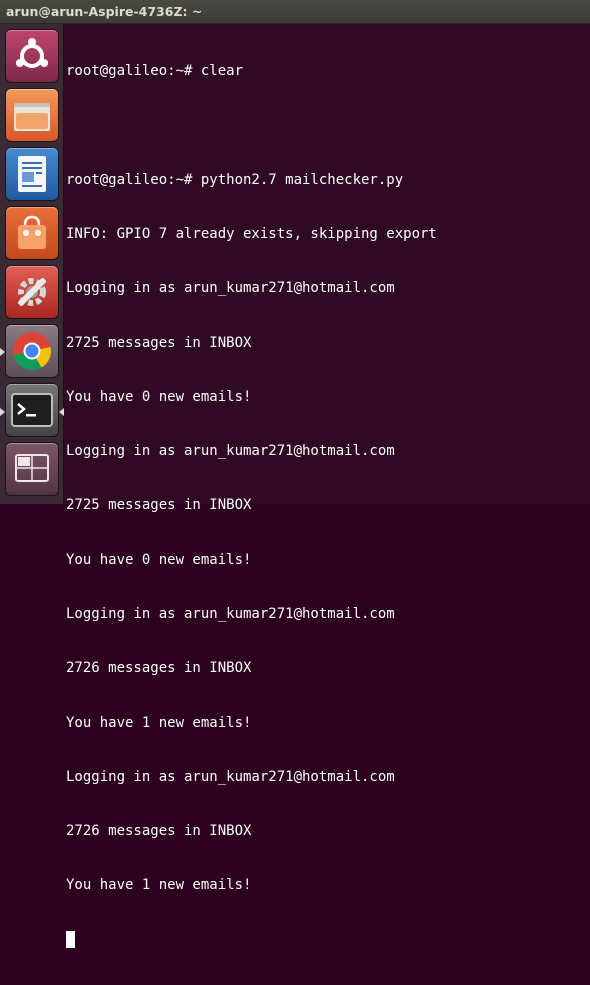 This screenshot has height=985, width=590. I want to click on terminal-icon, so click(32, 410).